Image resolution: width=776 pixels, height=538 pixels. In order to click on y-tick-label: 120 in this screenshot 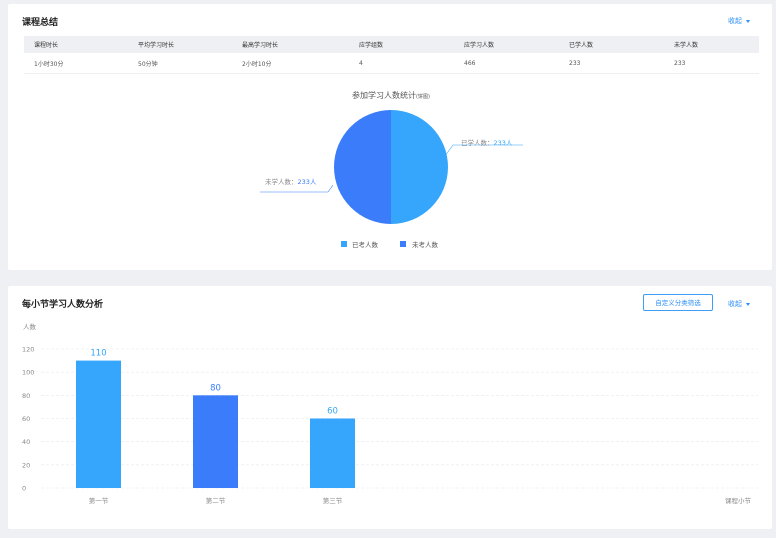, I will do `click(28, 350)`.